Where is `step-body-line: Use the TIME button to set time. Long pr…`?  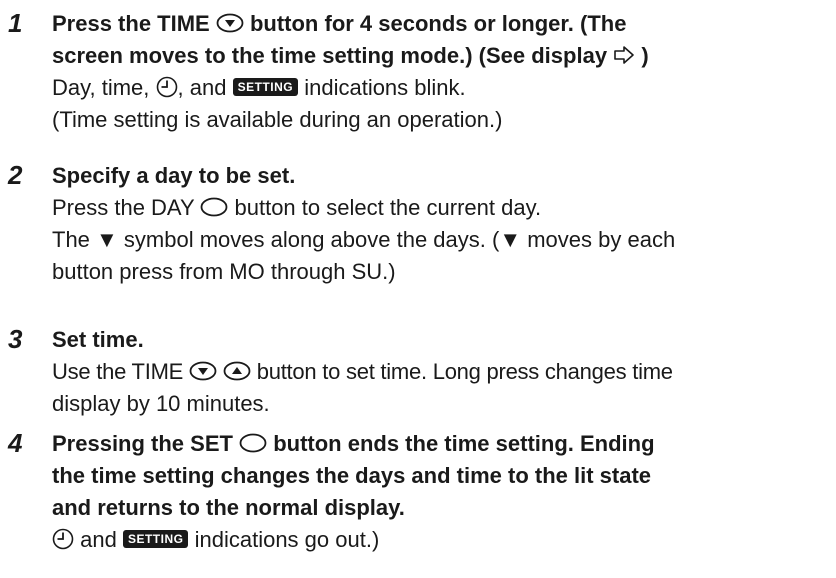
step-body-line: Use the TIME button to set time. Long pr… is located at coordinates (439, 372).